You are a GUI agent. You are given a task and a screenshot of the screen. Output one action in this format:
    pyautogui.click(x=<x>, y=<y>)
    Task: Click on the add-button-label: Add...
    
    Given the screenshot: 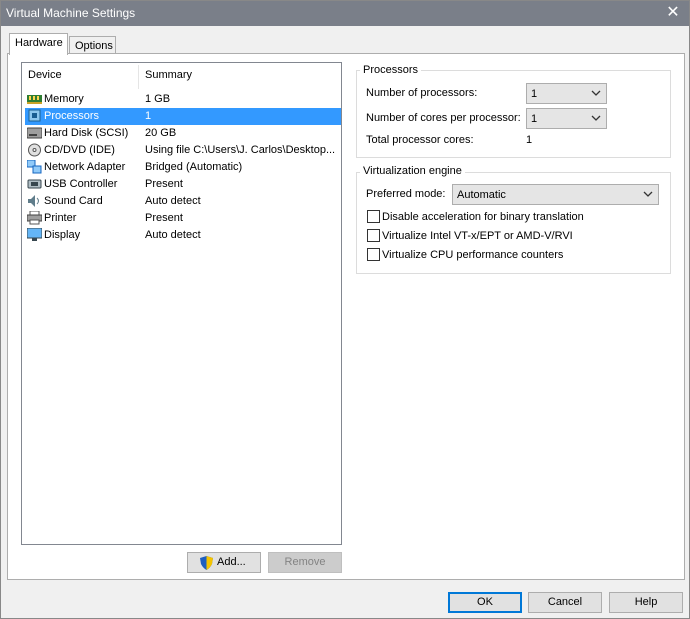 What is the action you would take?
    pyautogui.click(x=231, y=562)
    